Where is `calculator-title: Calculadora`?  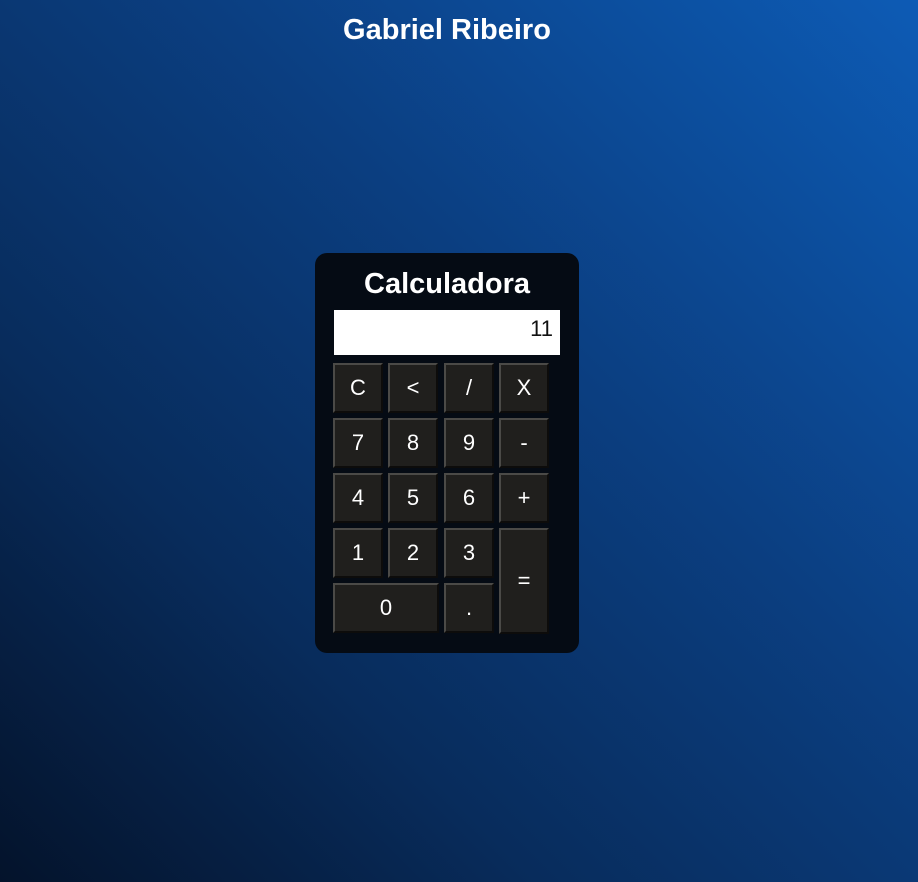 calculator-title: Calculadora is located at coordinates (447, 284).